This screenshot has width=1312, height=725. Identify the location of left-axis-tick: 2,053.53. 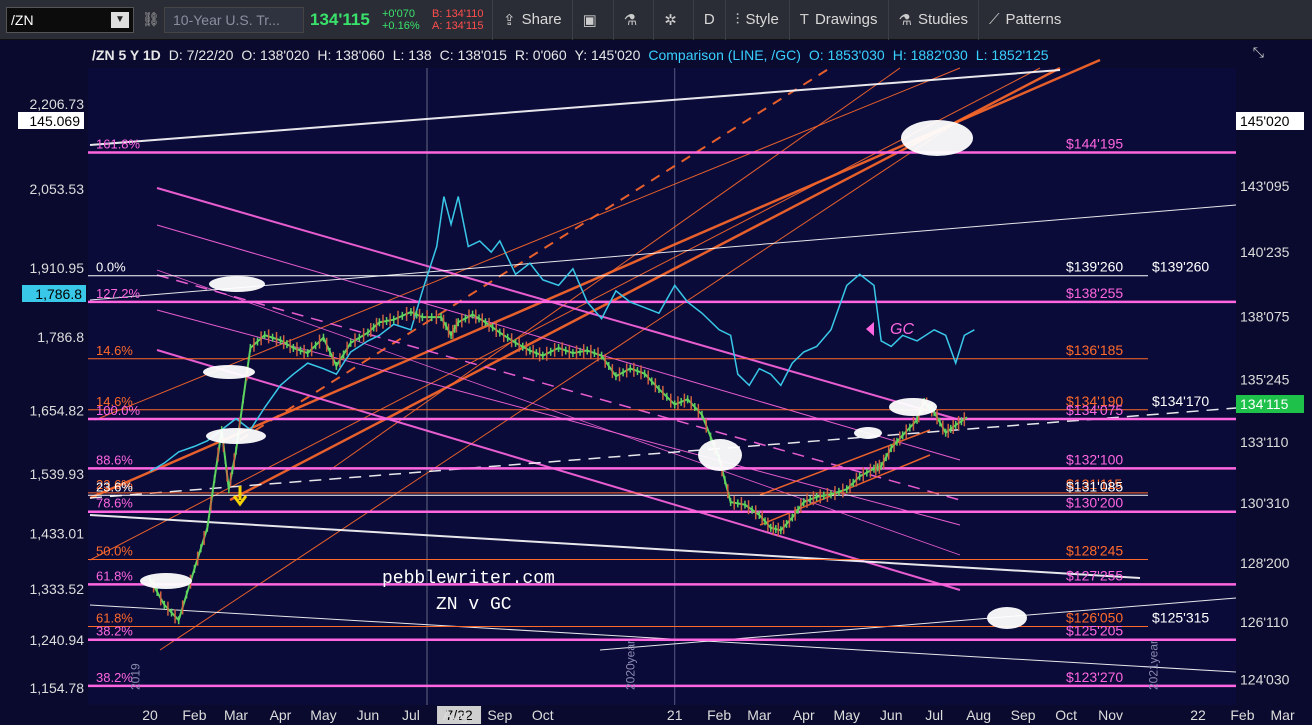
(57, 189).